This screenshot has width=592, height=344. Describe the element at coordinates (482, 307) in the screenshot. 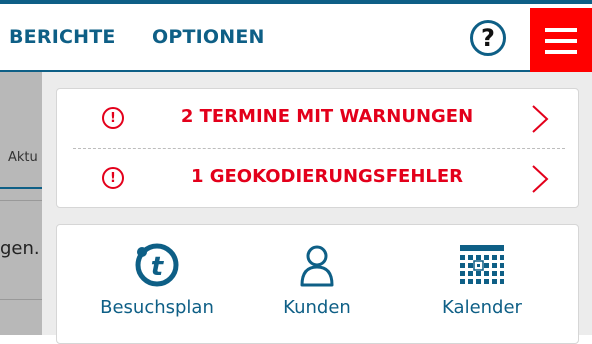

I see `tile-label: Kalender` at that location.